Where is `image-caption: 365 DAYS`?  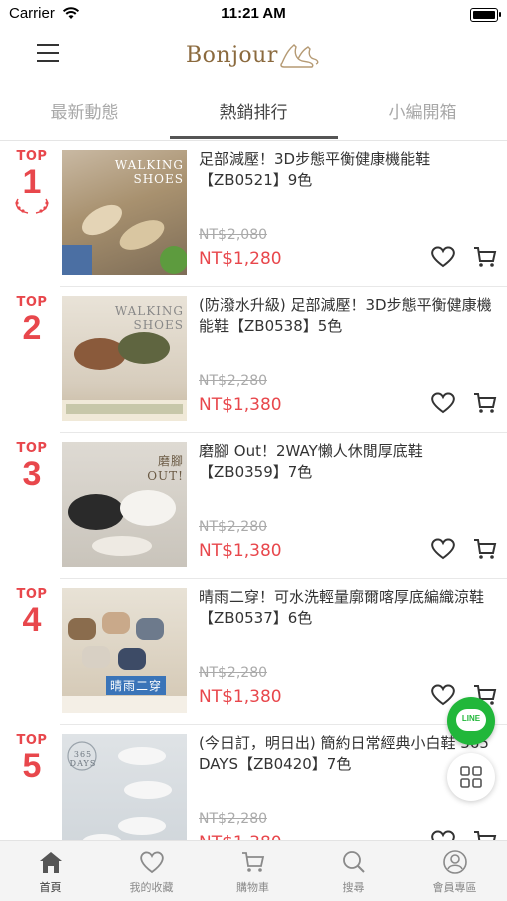 image-caption: 365 DAYS is located at coordinates (83, 759).